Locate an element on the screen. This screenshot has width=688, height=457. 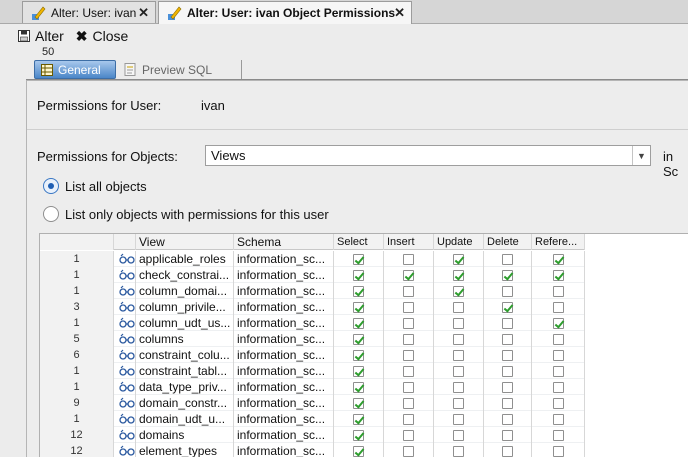
alter-button: Alter is located at coordinates (41, 36).